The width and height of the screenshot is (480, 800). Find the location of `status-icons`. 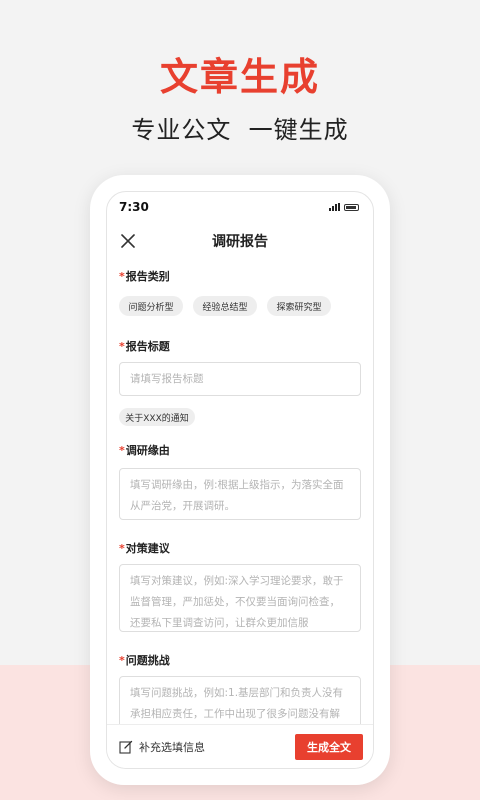

status-icons is located at coordinates (344, 207).